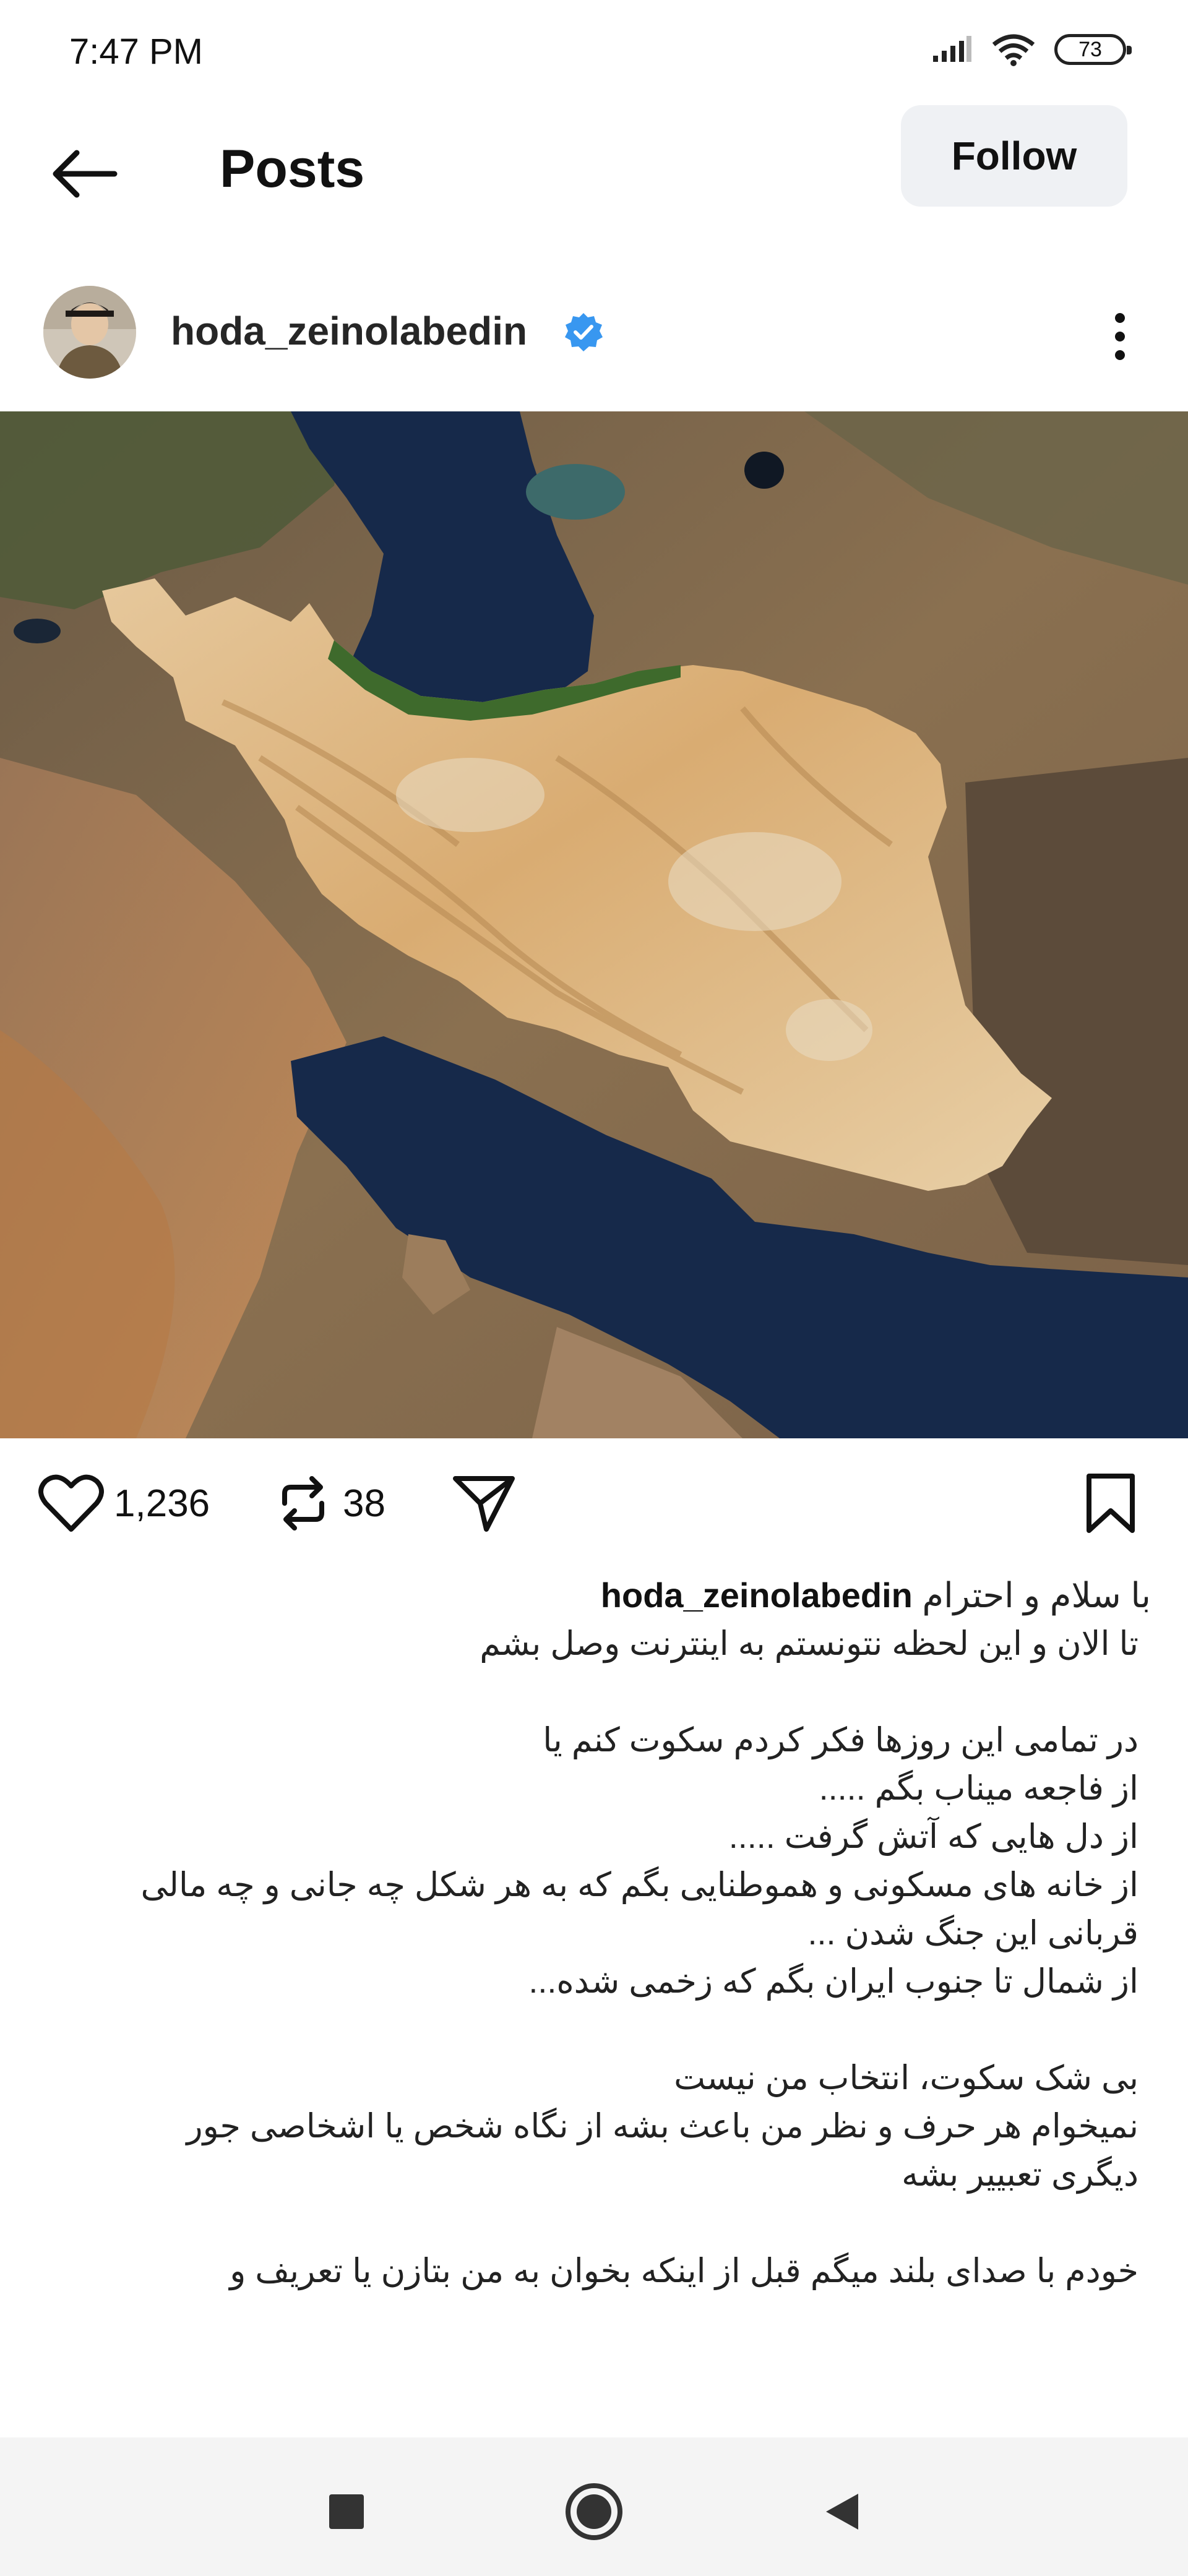 Image resolution: width=1188 pixels, height=2576 pixels. What do you see at coordinates (952, 49) in the screenshot?
I see `signal-icon` at bounding box center [952, 49].